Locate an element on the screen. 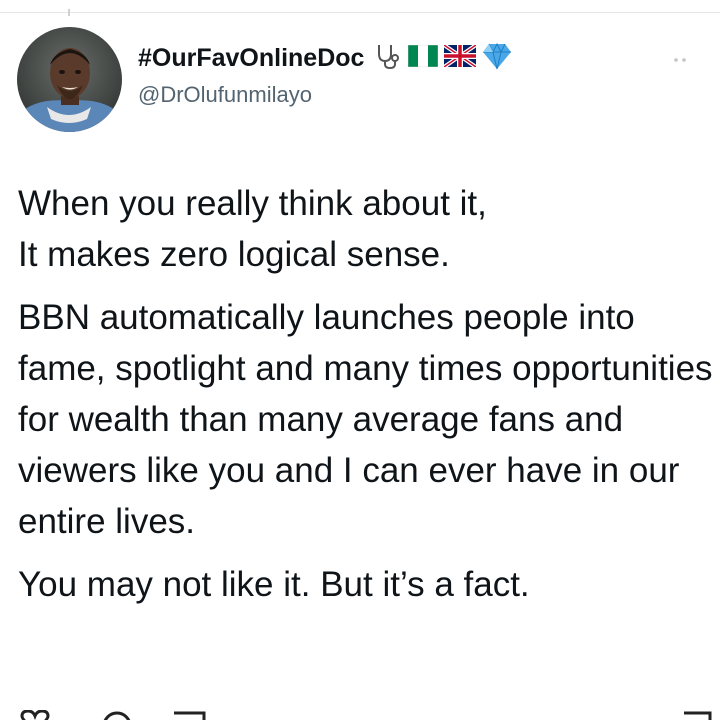  gem-icon is located at coordinates (497, 58).